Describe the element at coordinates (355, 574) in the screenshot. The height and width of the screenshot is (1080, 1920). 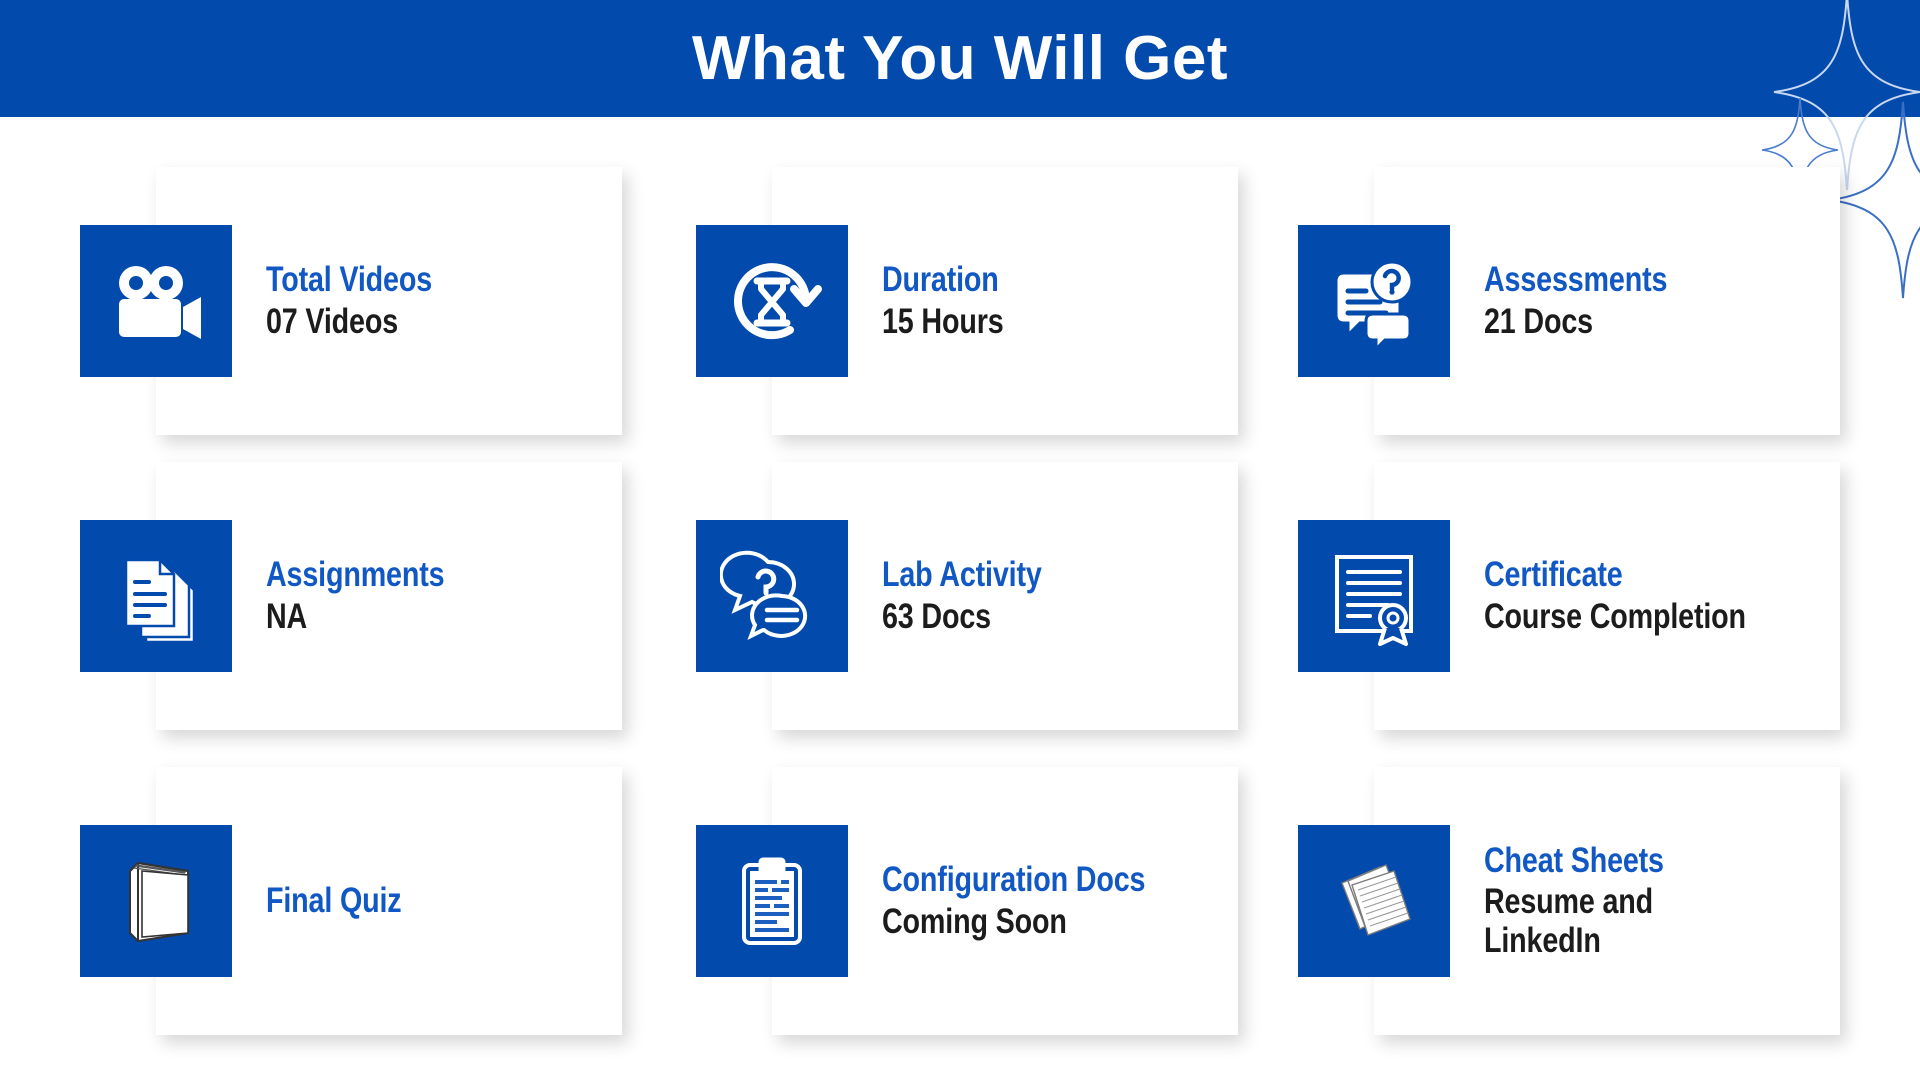
I see `card-title: Assignments` at that location.